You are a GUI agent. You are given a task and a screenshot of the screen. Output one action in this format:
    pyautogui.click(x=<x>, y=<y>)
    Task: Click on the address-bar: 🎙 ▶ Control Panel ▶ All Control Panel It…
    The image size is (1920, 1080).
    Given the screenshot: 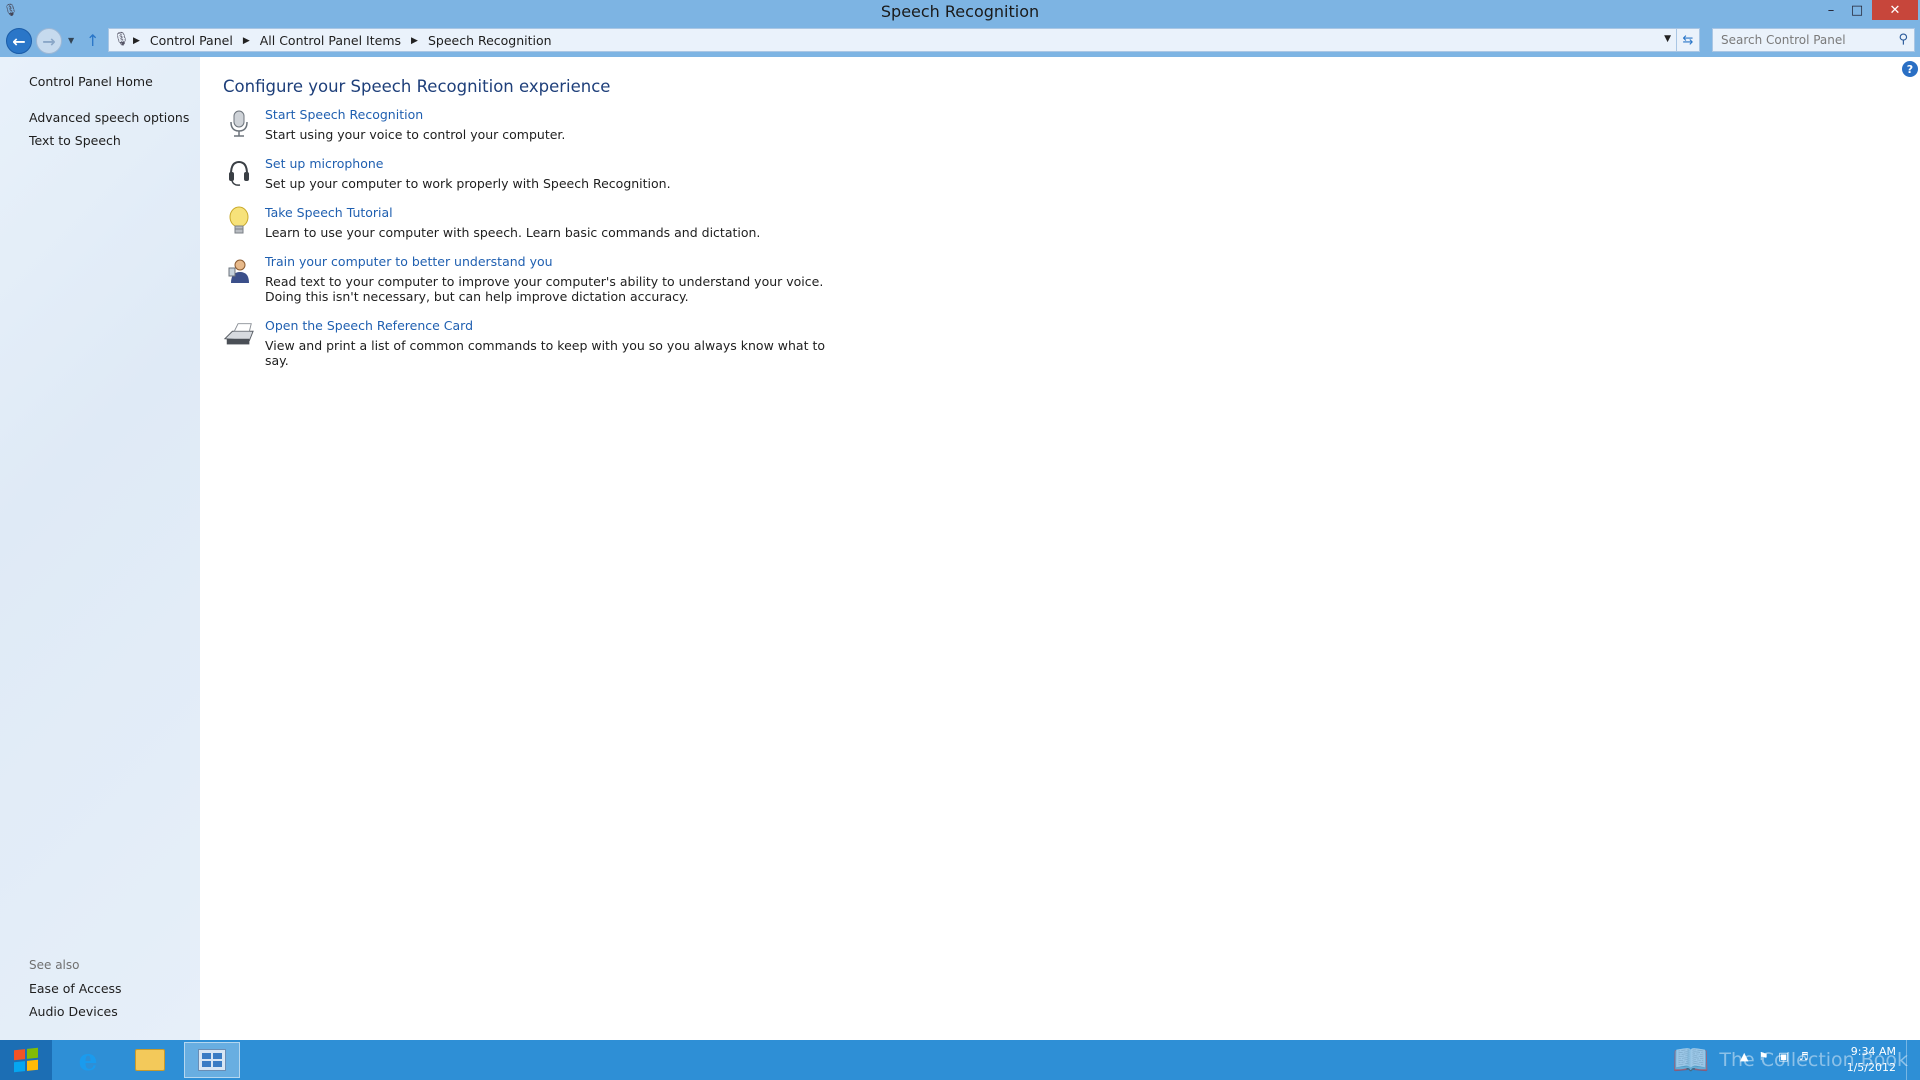 What is the action you would take?
    pyautogui.click(x=893, y=40)
    